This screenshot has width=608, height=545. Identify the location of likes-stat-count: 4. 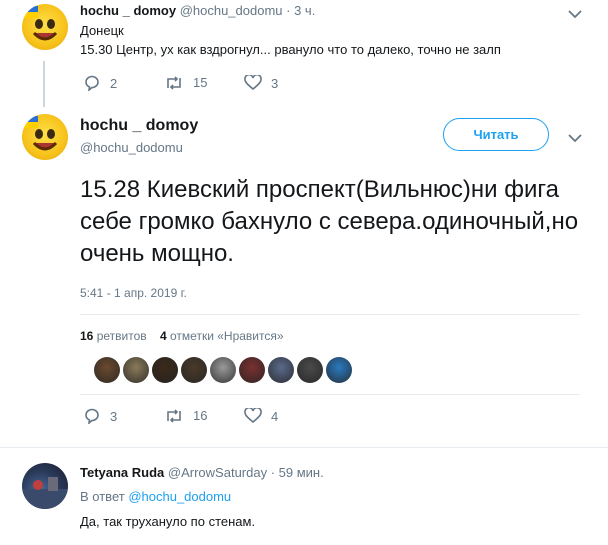
(163, 336).